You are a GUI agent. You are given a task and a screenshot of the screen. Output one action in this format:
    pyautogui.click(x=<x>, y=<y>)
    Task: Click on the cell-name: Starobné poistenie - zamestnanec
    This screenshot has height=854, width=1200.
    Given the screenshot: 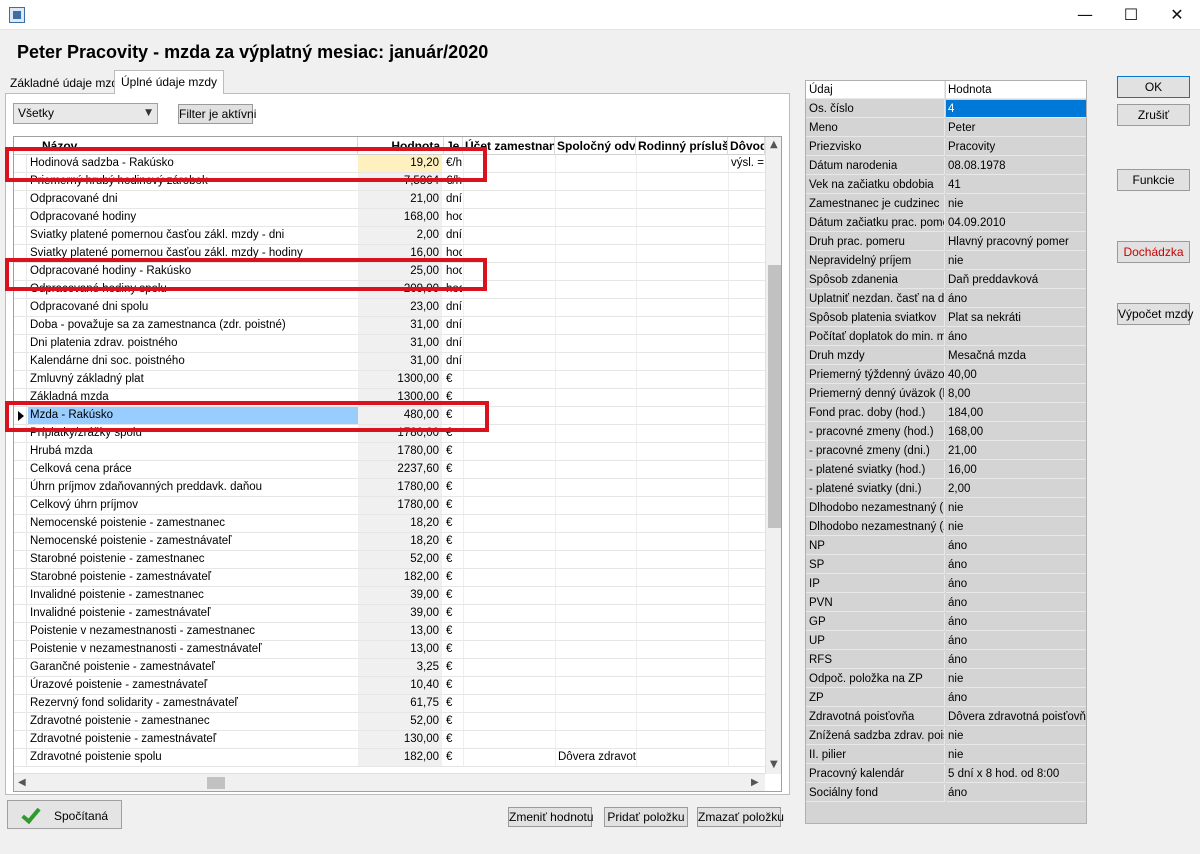 What is the action you would take?
    pyautogui.click(x=193, y=559)
    